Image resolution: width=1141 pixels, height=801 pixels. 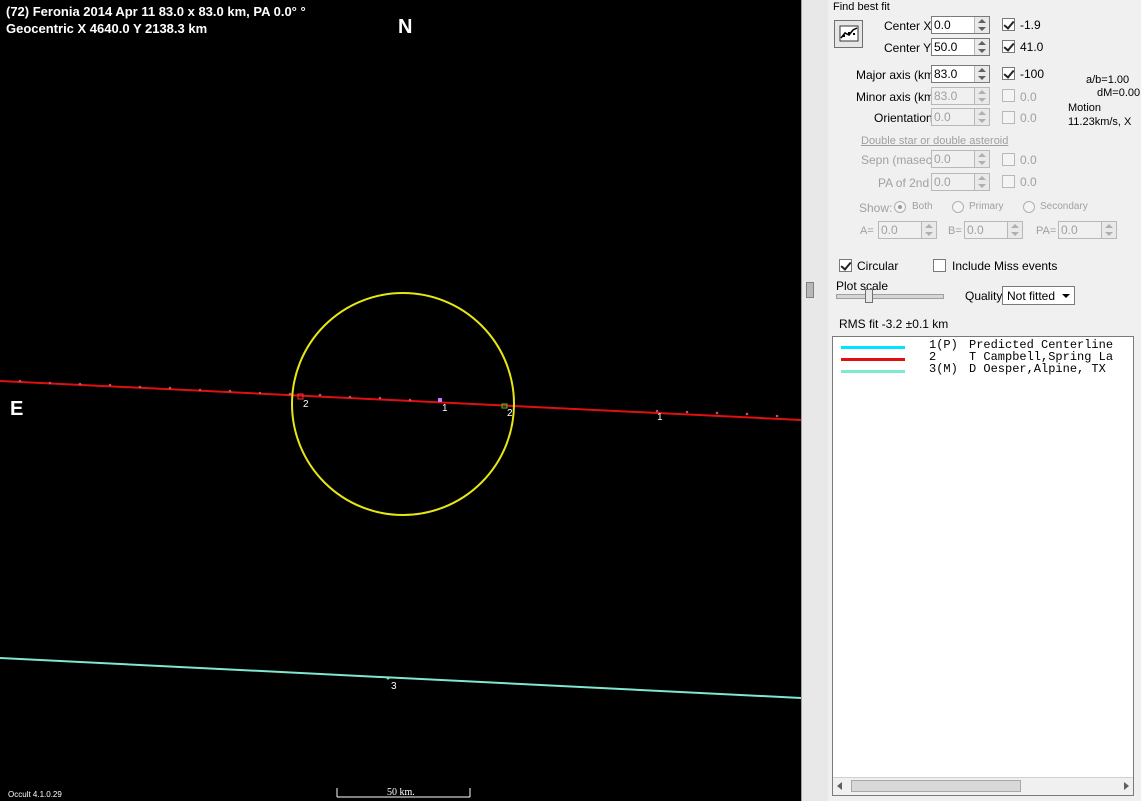 What do you see at coordinates (815, 400) in the screenshot?
I see `splitter-bar` at bounding box center [815, 400].